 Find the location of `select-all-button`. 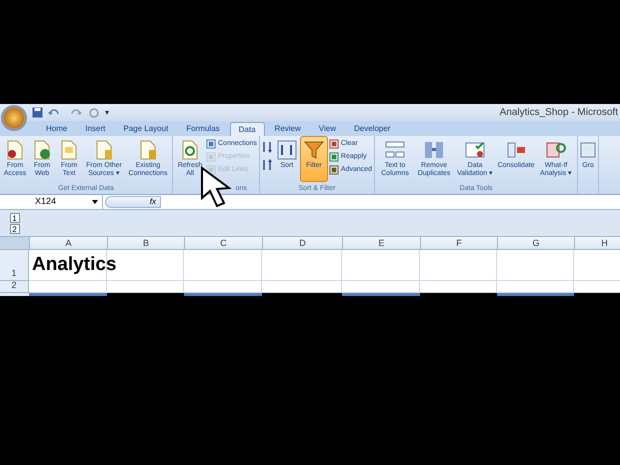

select-all-button is located at coordinates (14, 243).